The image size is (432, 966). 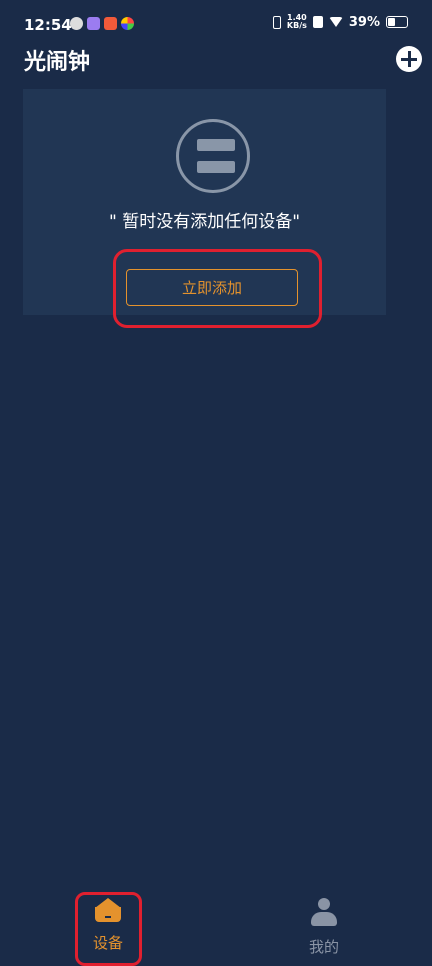 I want to click on color-app-icon, so click(x=127, y=23).